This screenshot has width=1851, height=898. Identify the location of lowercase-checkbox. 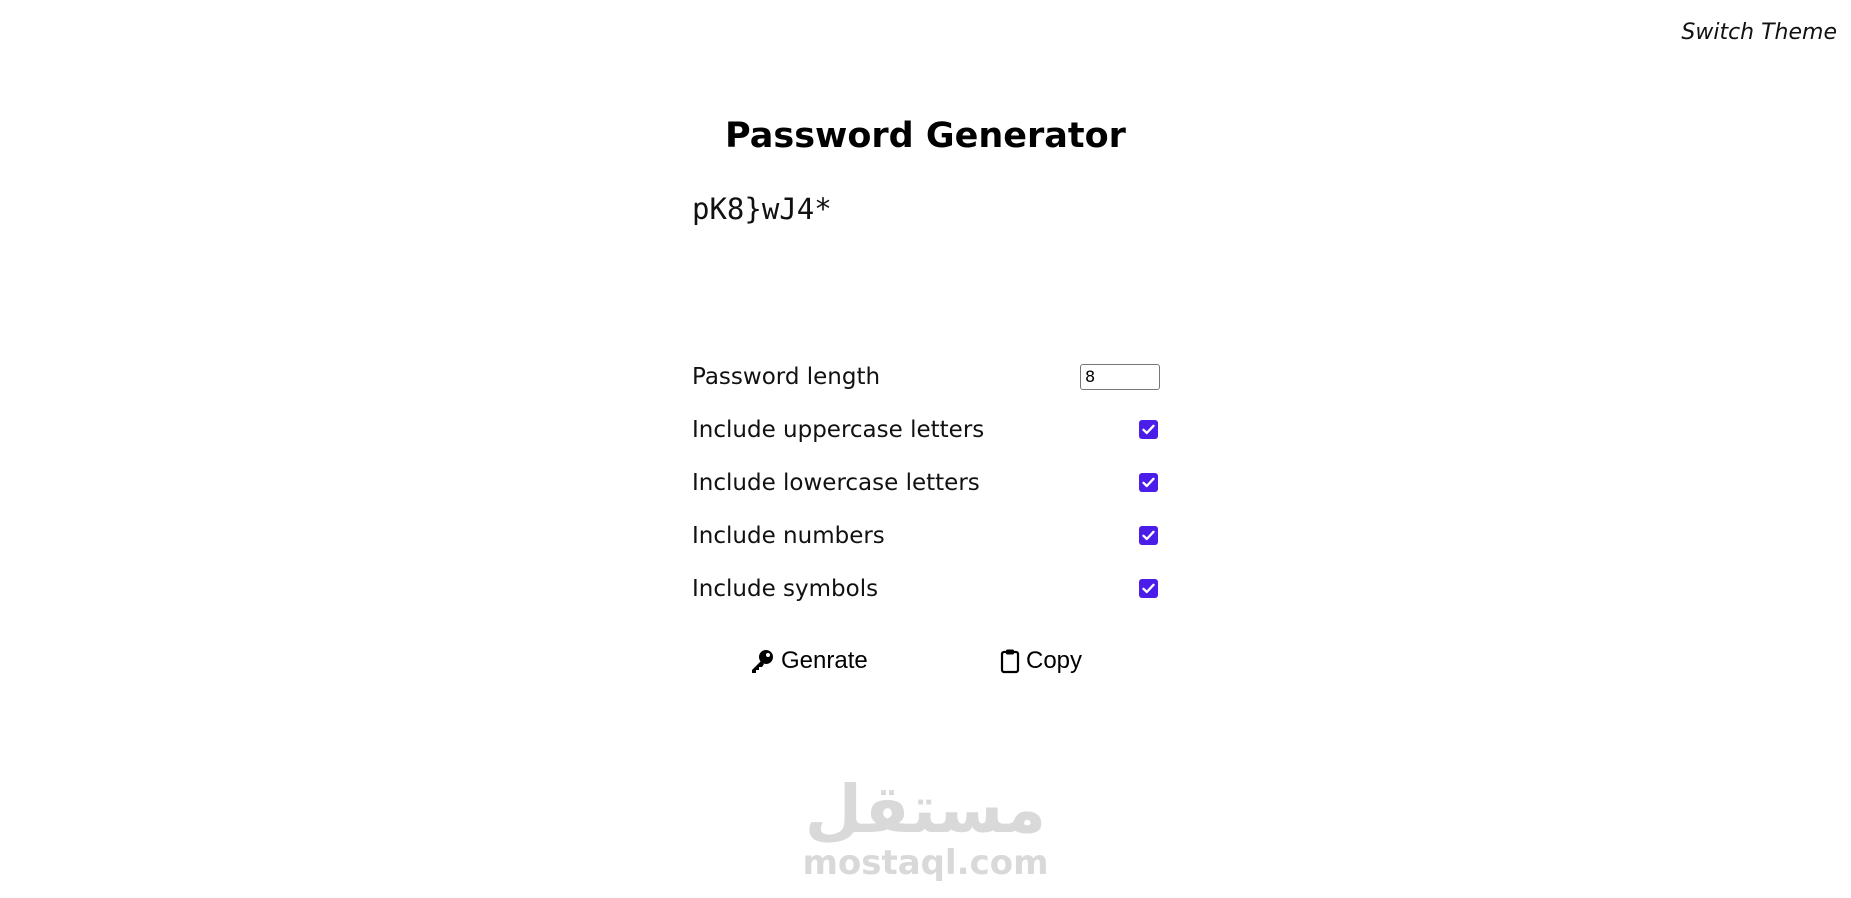
(1148, 482).